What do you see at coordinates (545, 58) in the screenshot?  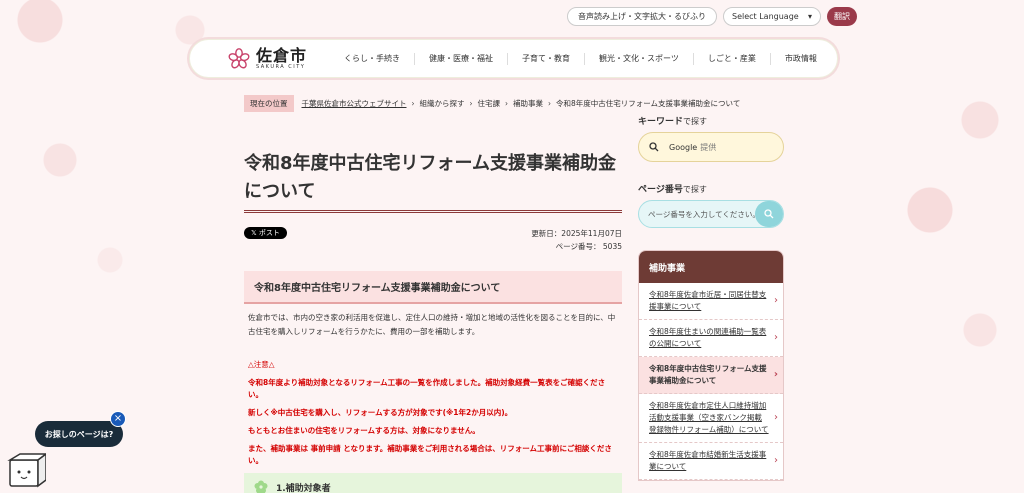 I see `nav-item-childcare: 子育て・教育` at bounding box center [545, 58].